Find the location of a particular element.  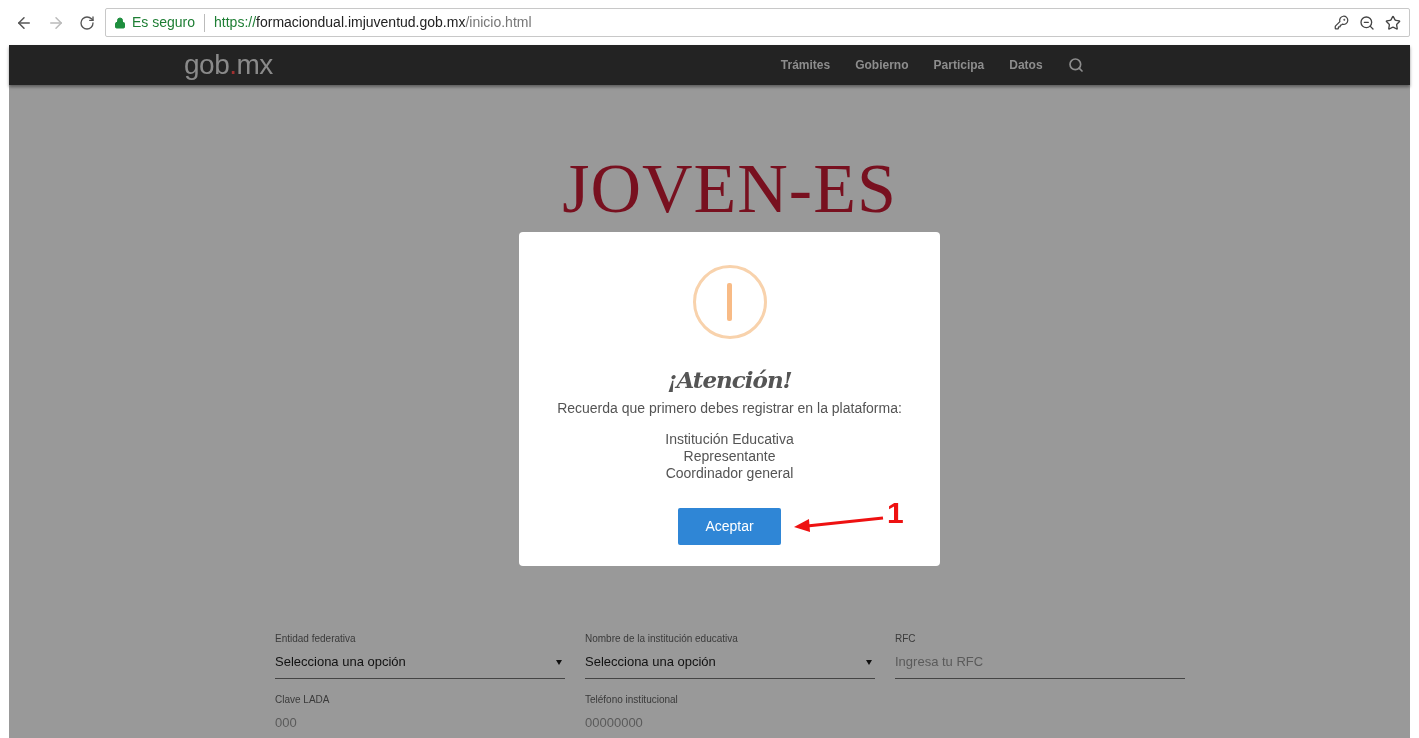

address-bar: Es seguro https://formaciondual.imjuventud.gob.mx/inicio.html is located at coordinates (757, 22).